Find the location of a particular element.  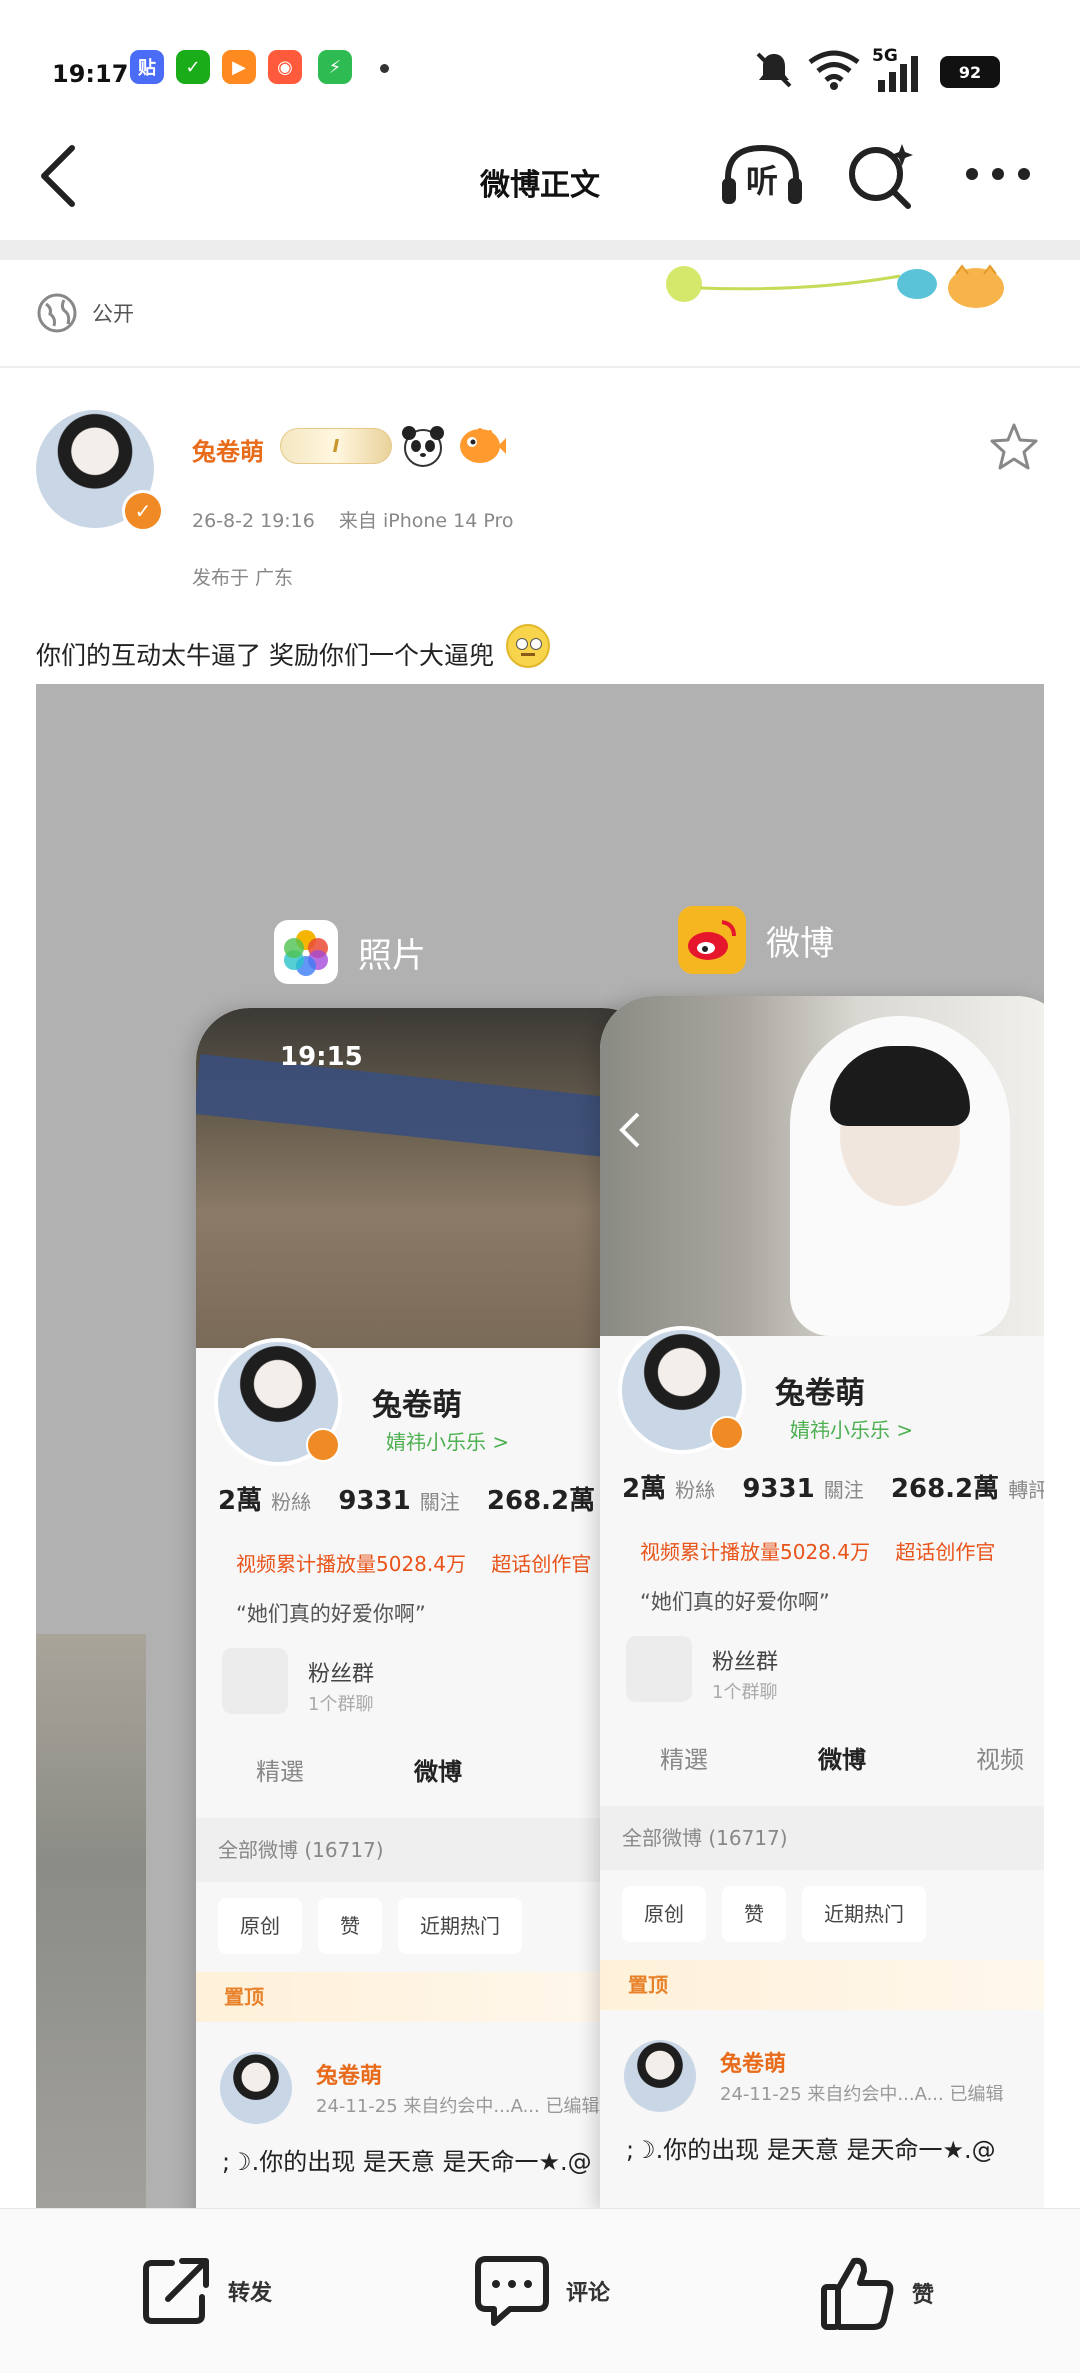

more-notifications-dot-icon is located at coordinates (384, 68).